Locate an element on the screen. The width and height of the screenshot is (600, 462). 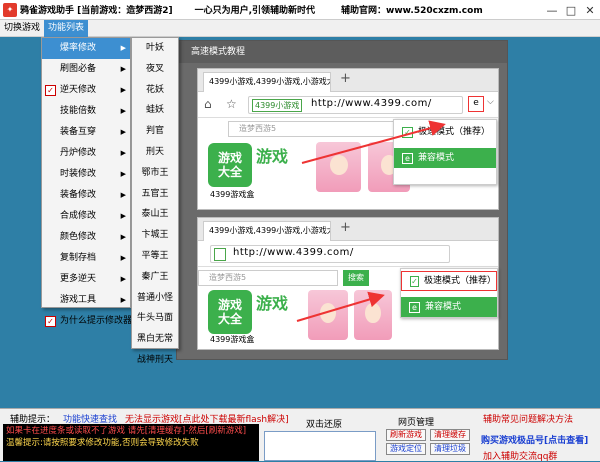
search-button: 搜索 is located at coordinates (356, 278).